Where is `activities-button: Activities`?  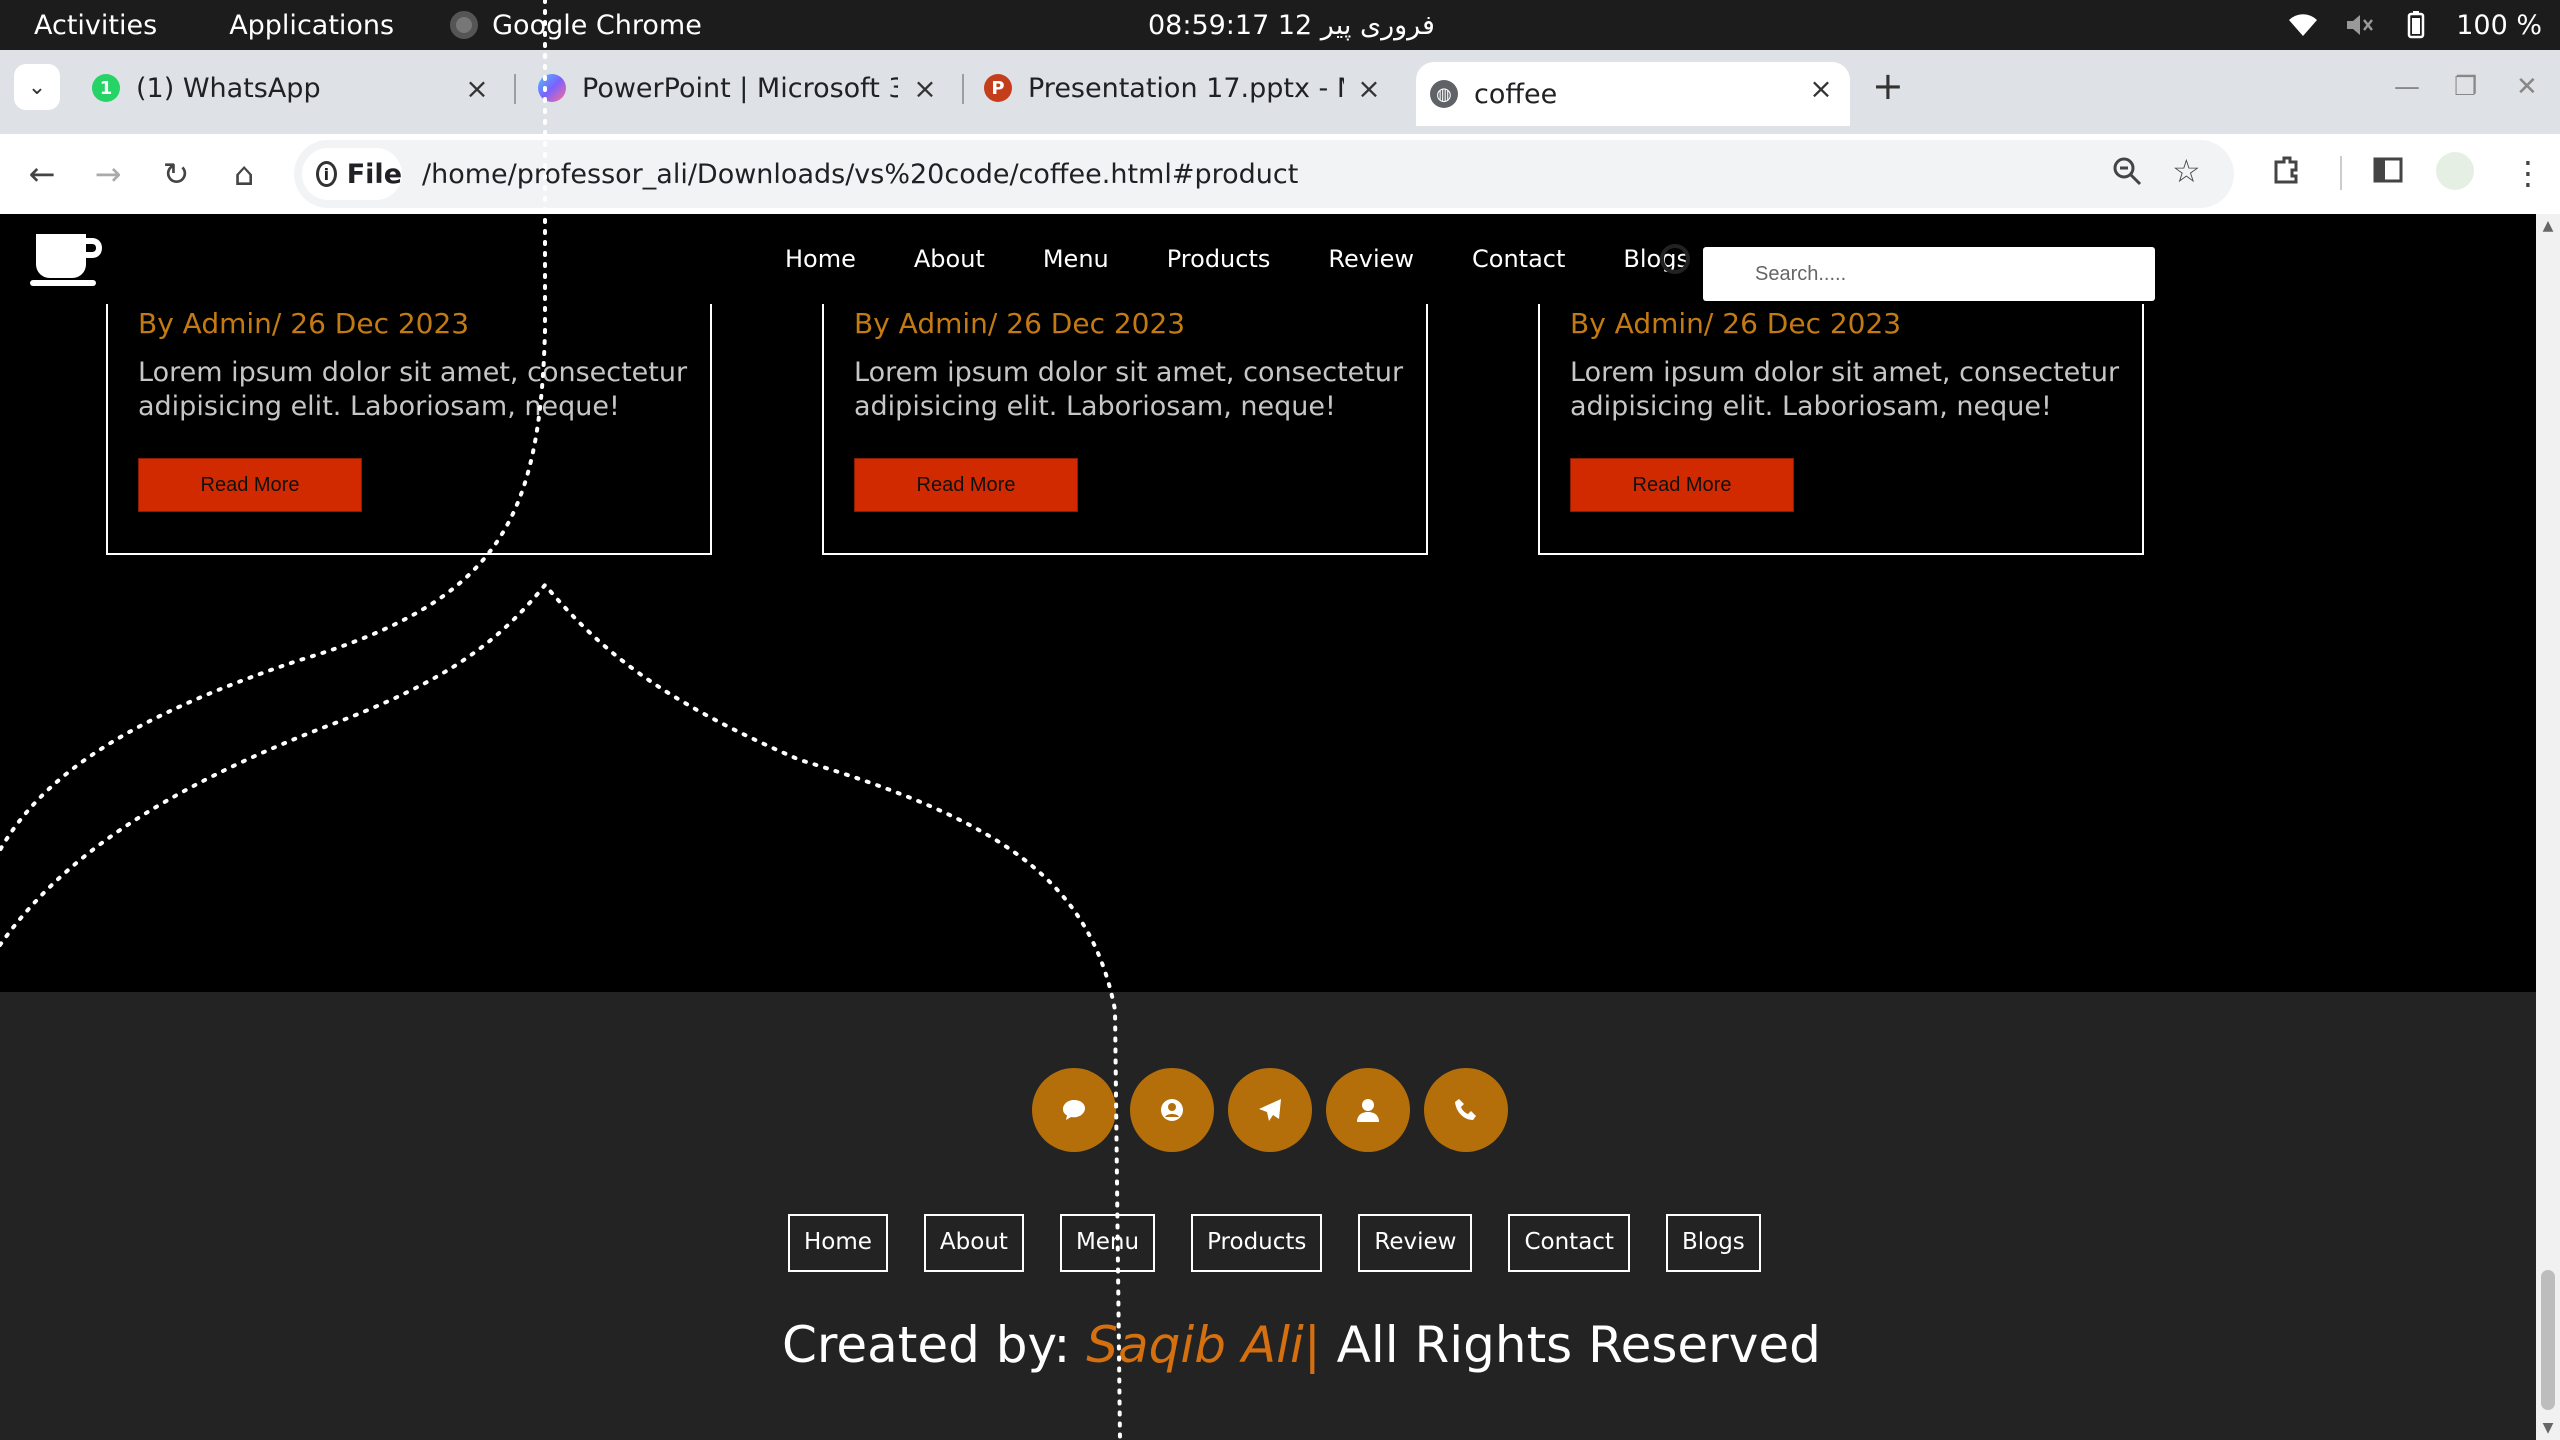
activities-button: Activities is located at coordinates (95, 25).